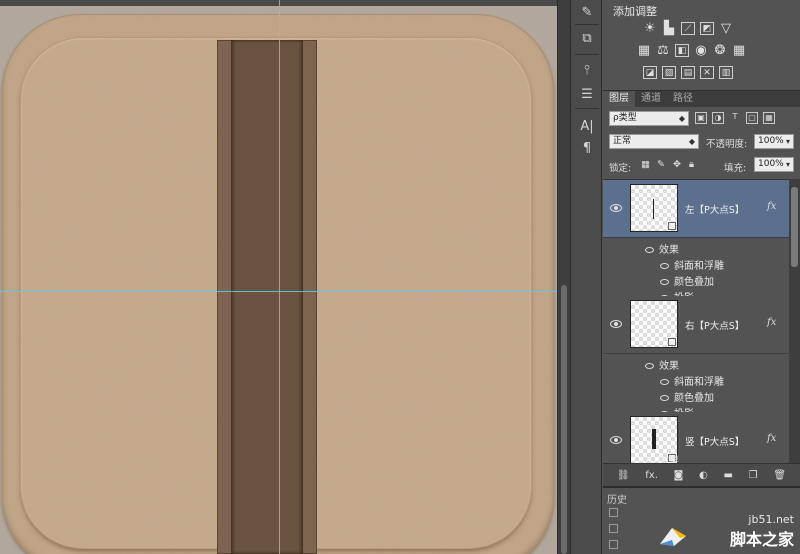 This screenshot has width=800, height=554. Describe the element at coordinates (714, 325) in the screenshot. I see `layer-name: 右【P大点S】` at that location.